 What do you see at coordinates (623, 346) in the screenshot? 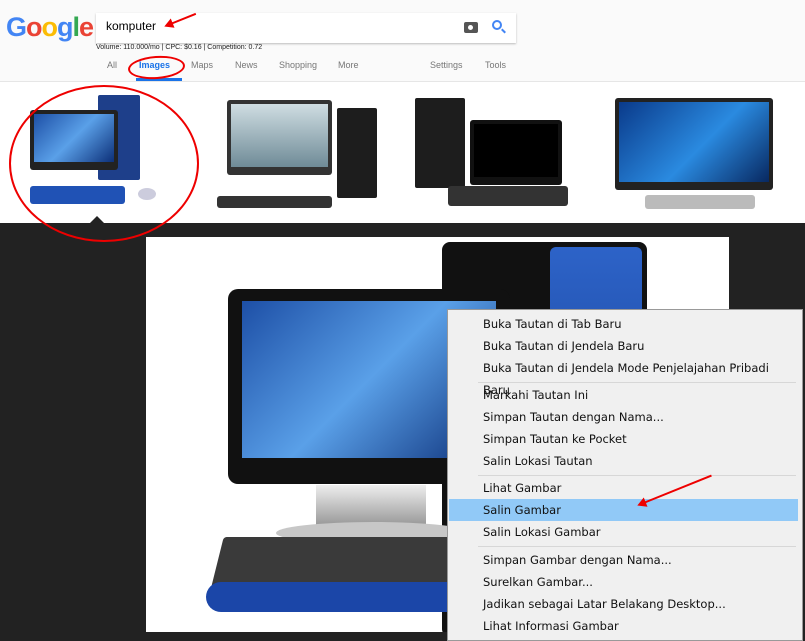
I see `menu-item-open-new-window: Buka Tautan di Jendela Baru` at bounding box center [623, 346].